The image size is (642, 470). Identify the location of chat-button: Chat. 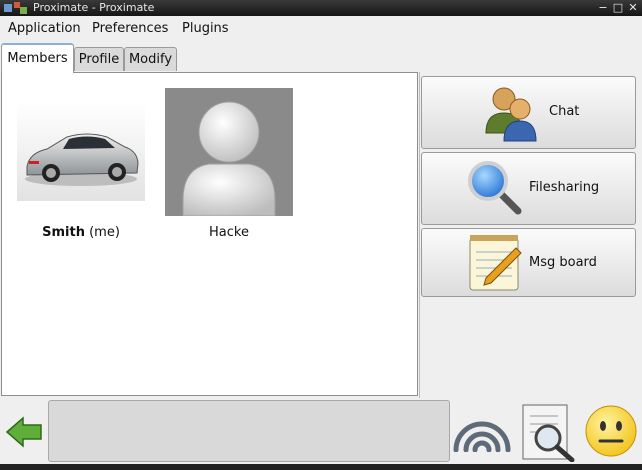
(528, 112).